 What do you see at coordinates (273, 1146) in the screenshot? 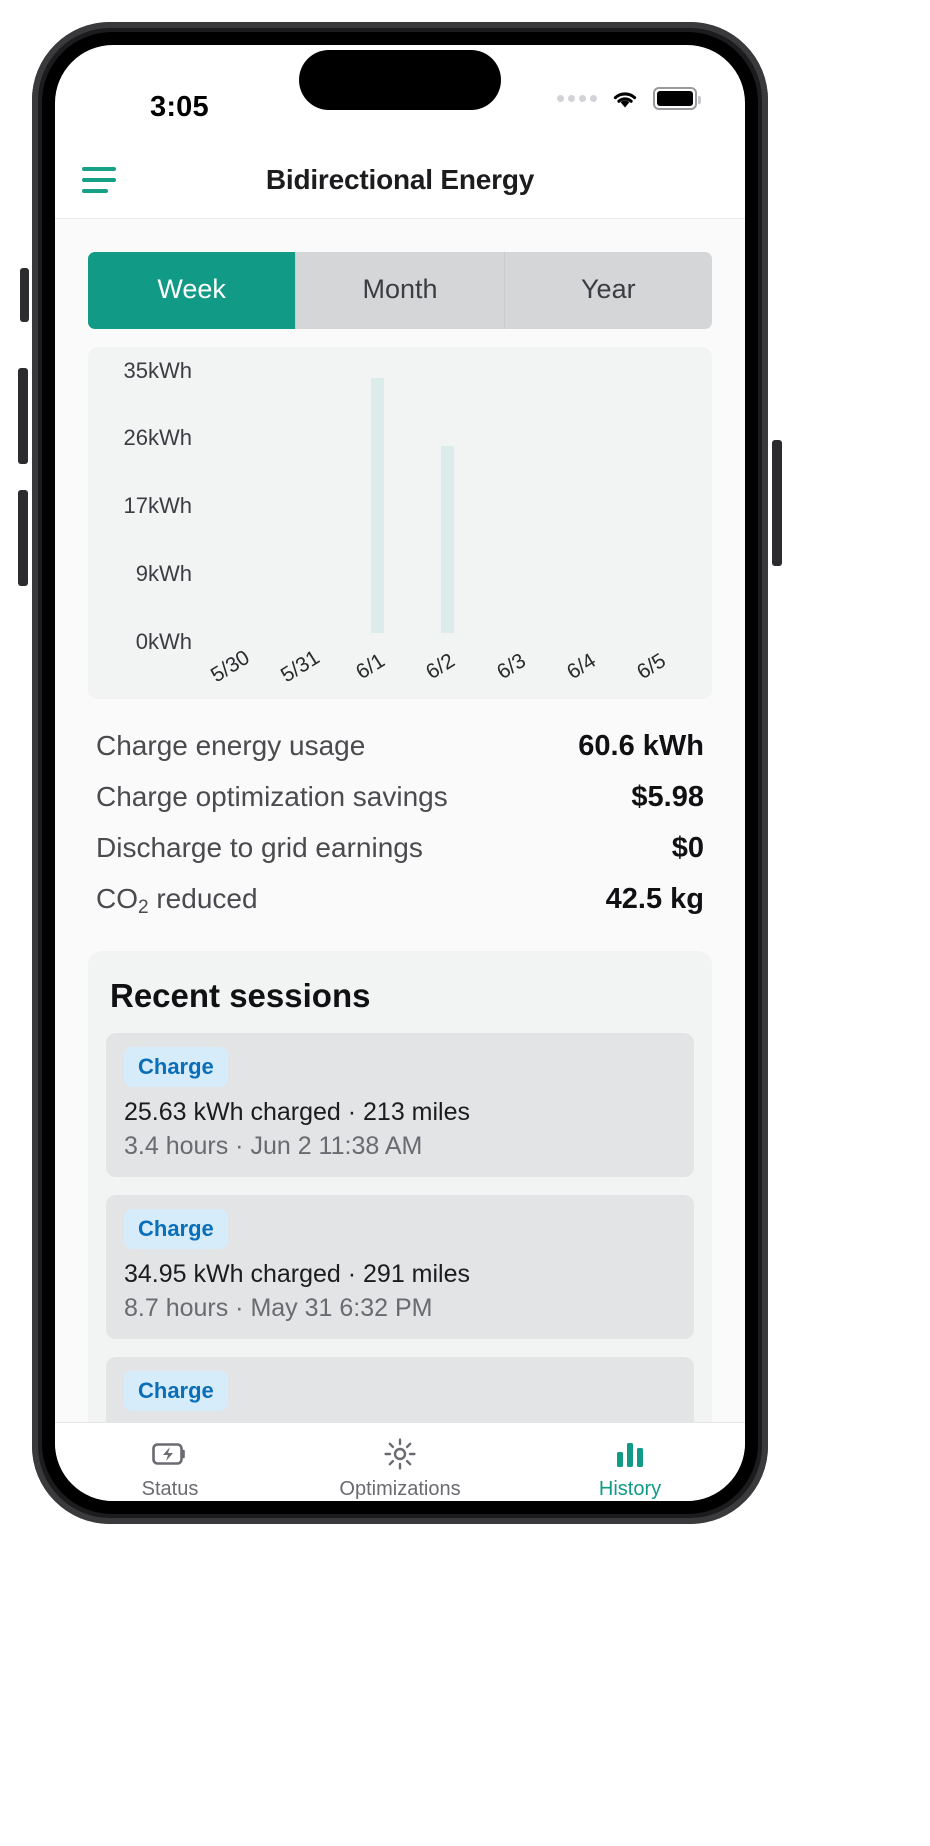
I see `session-meta: 3.4 hours · Jun 2 11:38 AM` at bounding box center [273, 1146].